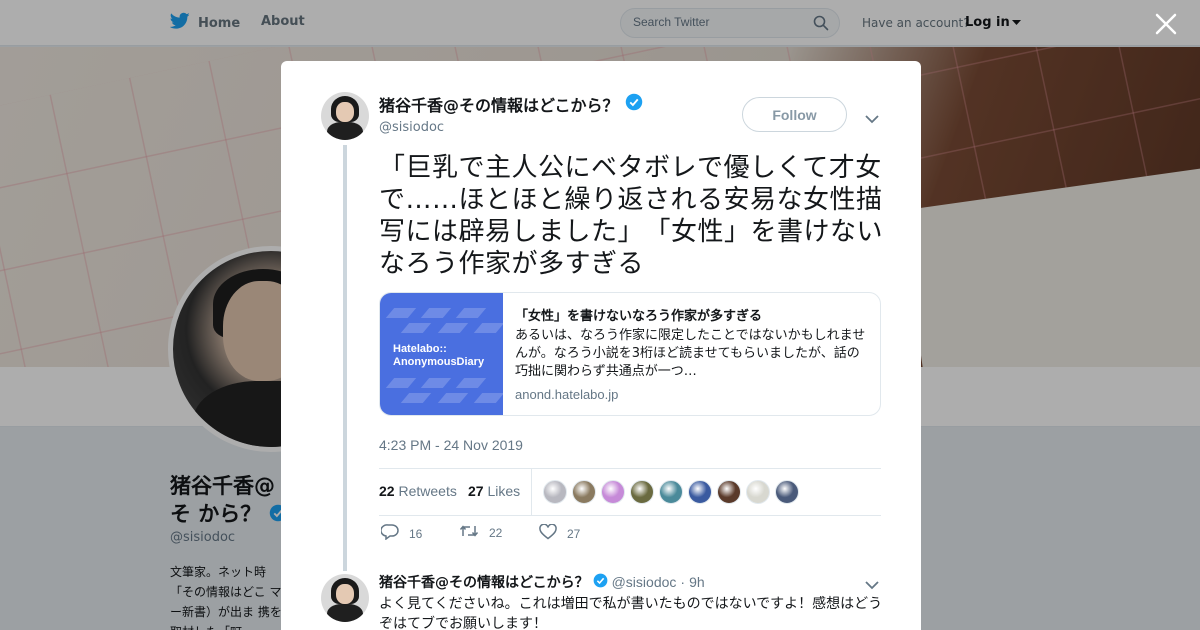 The image size is (1200, 630). I want to click on likes-label: Likes, so click(504, 491).